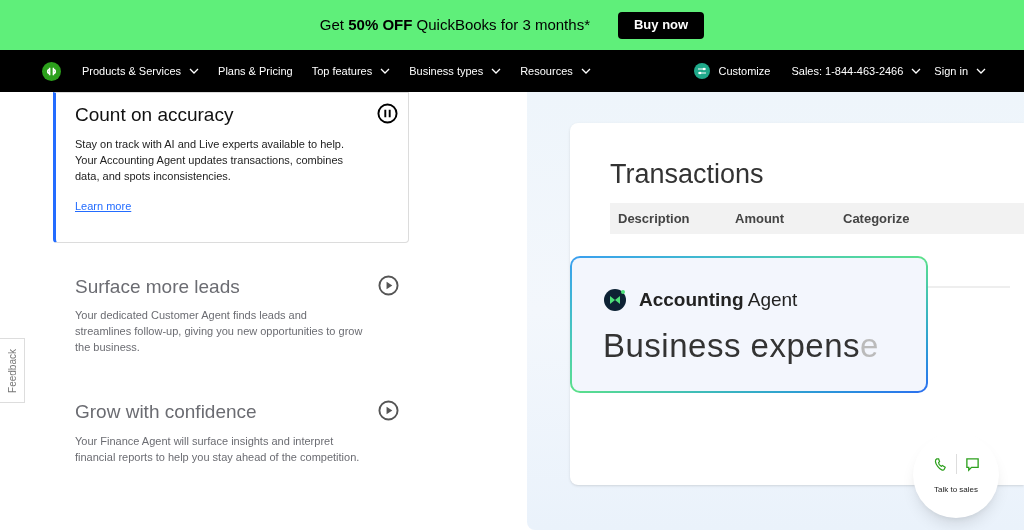  What do you see at coordinates (661, 25) in the screenshot?
I see `buy-now-button: Buy now` at bounding box center [661, 25].